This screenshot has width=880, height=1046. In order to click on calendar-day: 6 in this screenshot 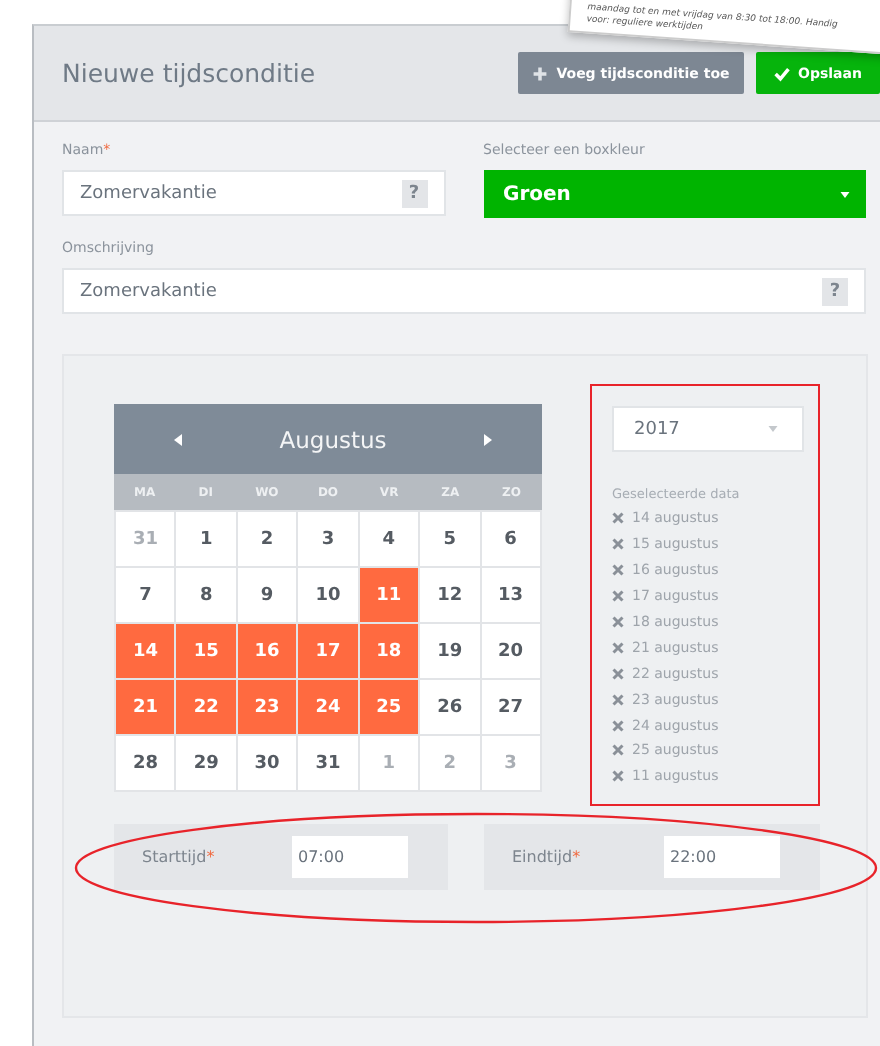, I will do `click(510, 539)`.